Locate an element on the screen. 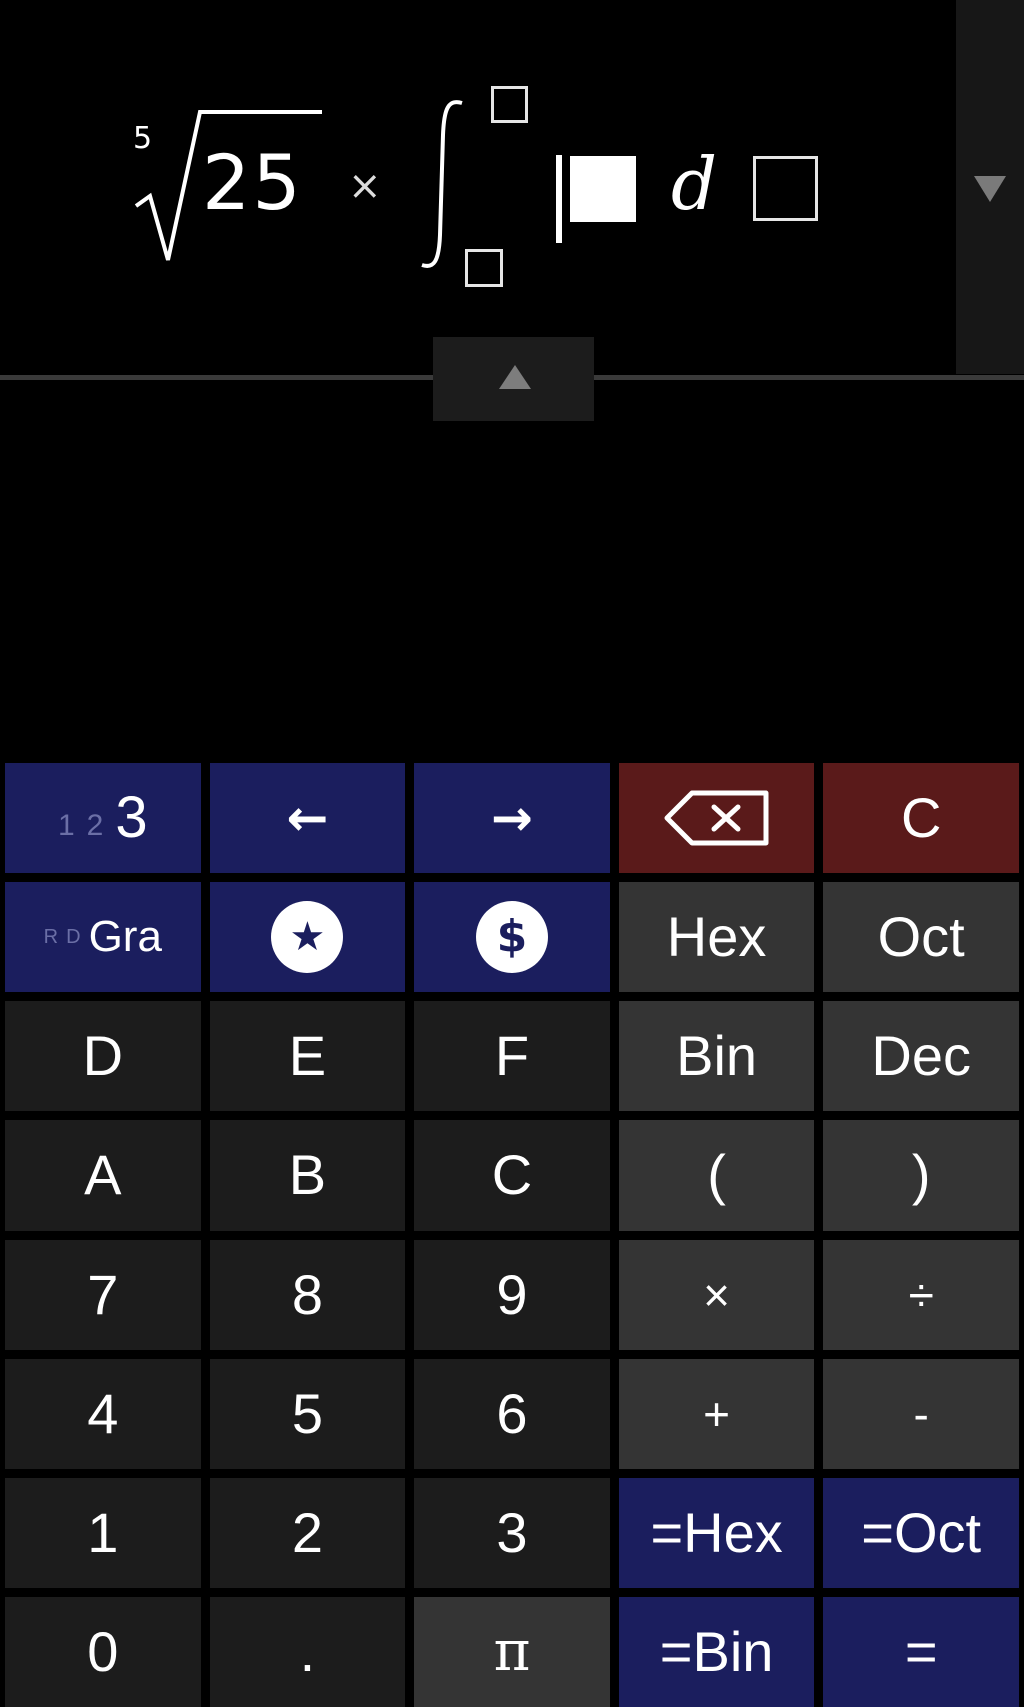 The width and height of the screenshot is (1024, 1707). key-0: 0 is located at coordinates (103, 1651).